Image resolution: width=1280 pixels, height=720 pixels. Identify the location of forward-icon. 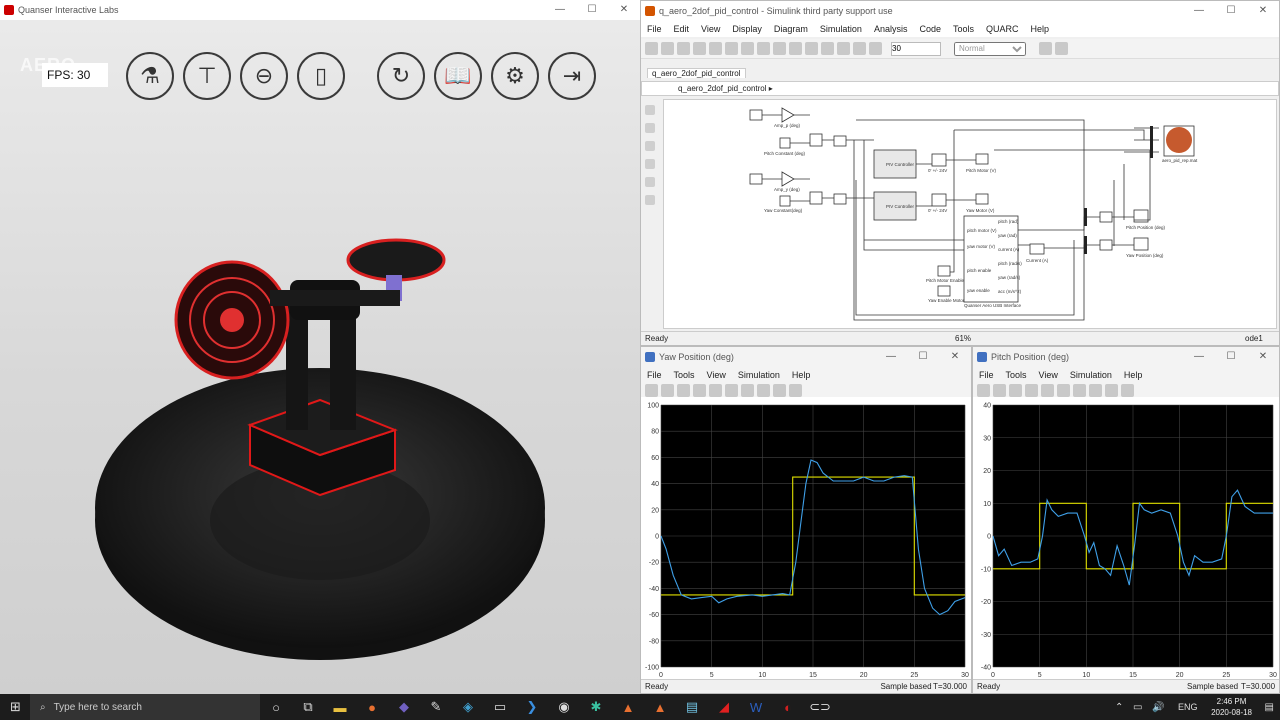
(731, 48).